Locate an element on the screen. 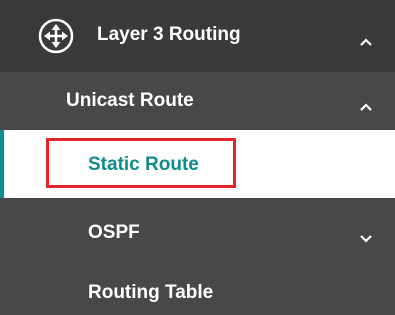  menu-item-label: Routing Table is located at coordinates (151, 292).